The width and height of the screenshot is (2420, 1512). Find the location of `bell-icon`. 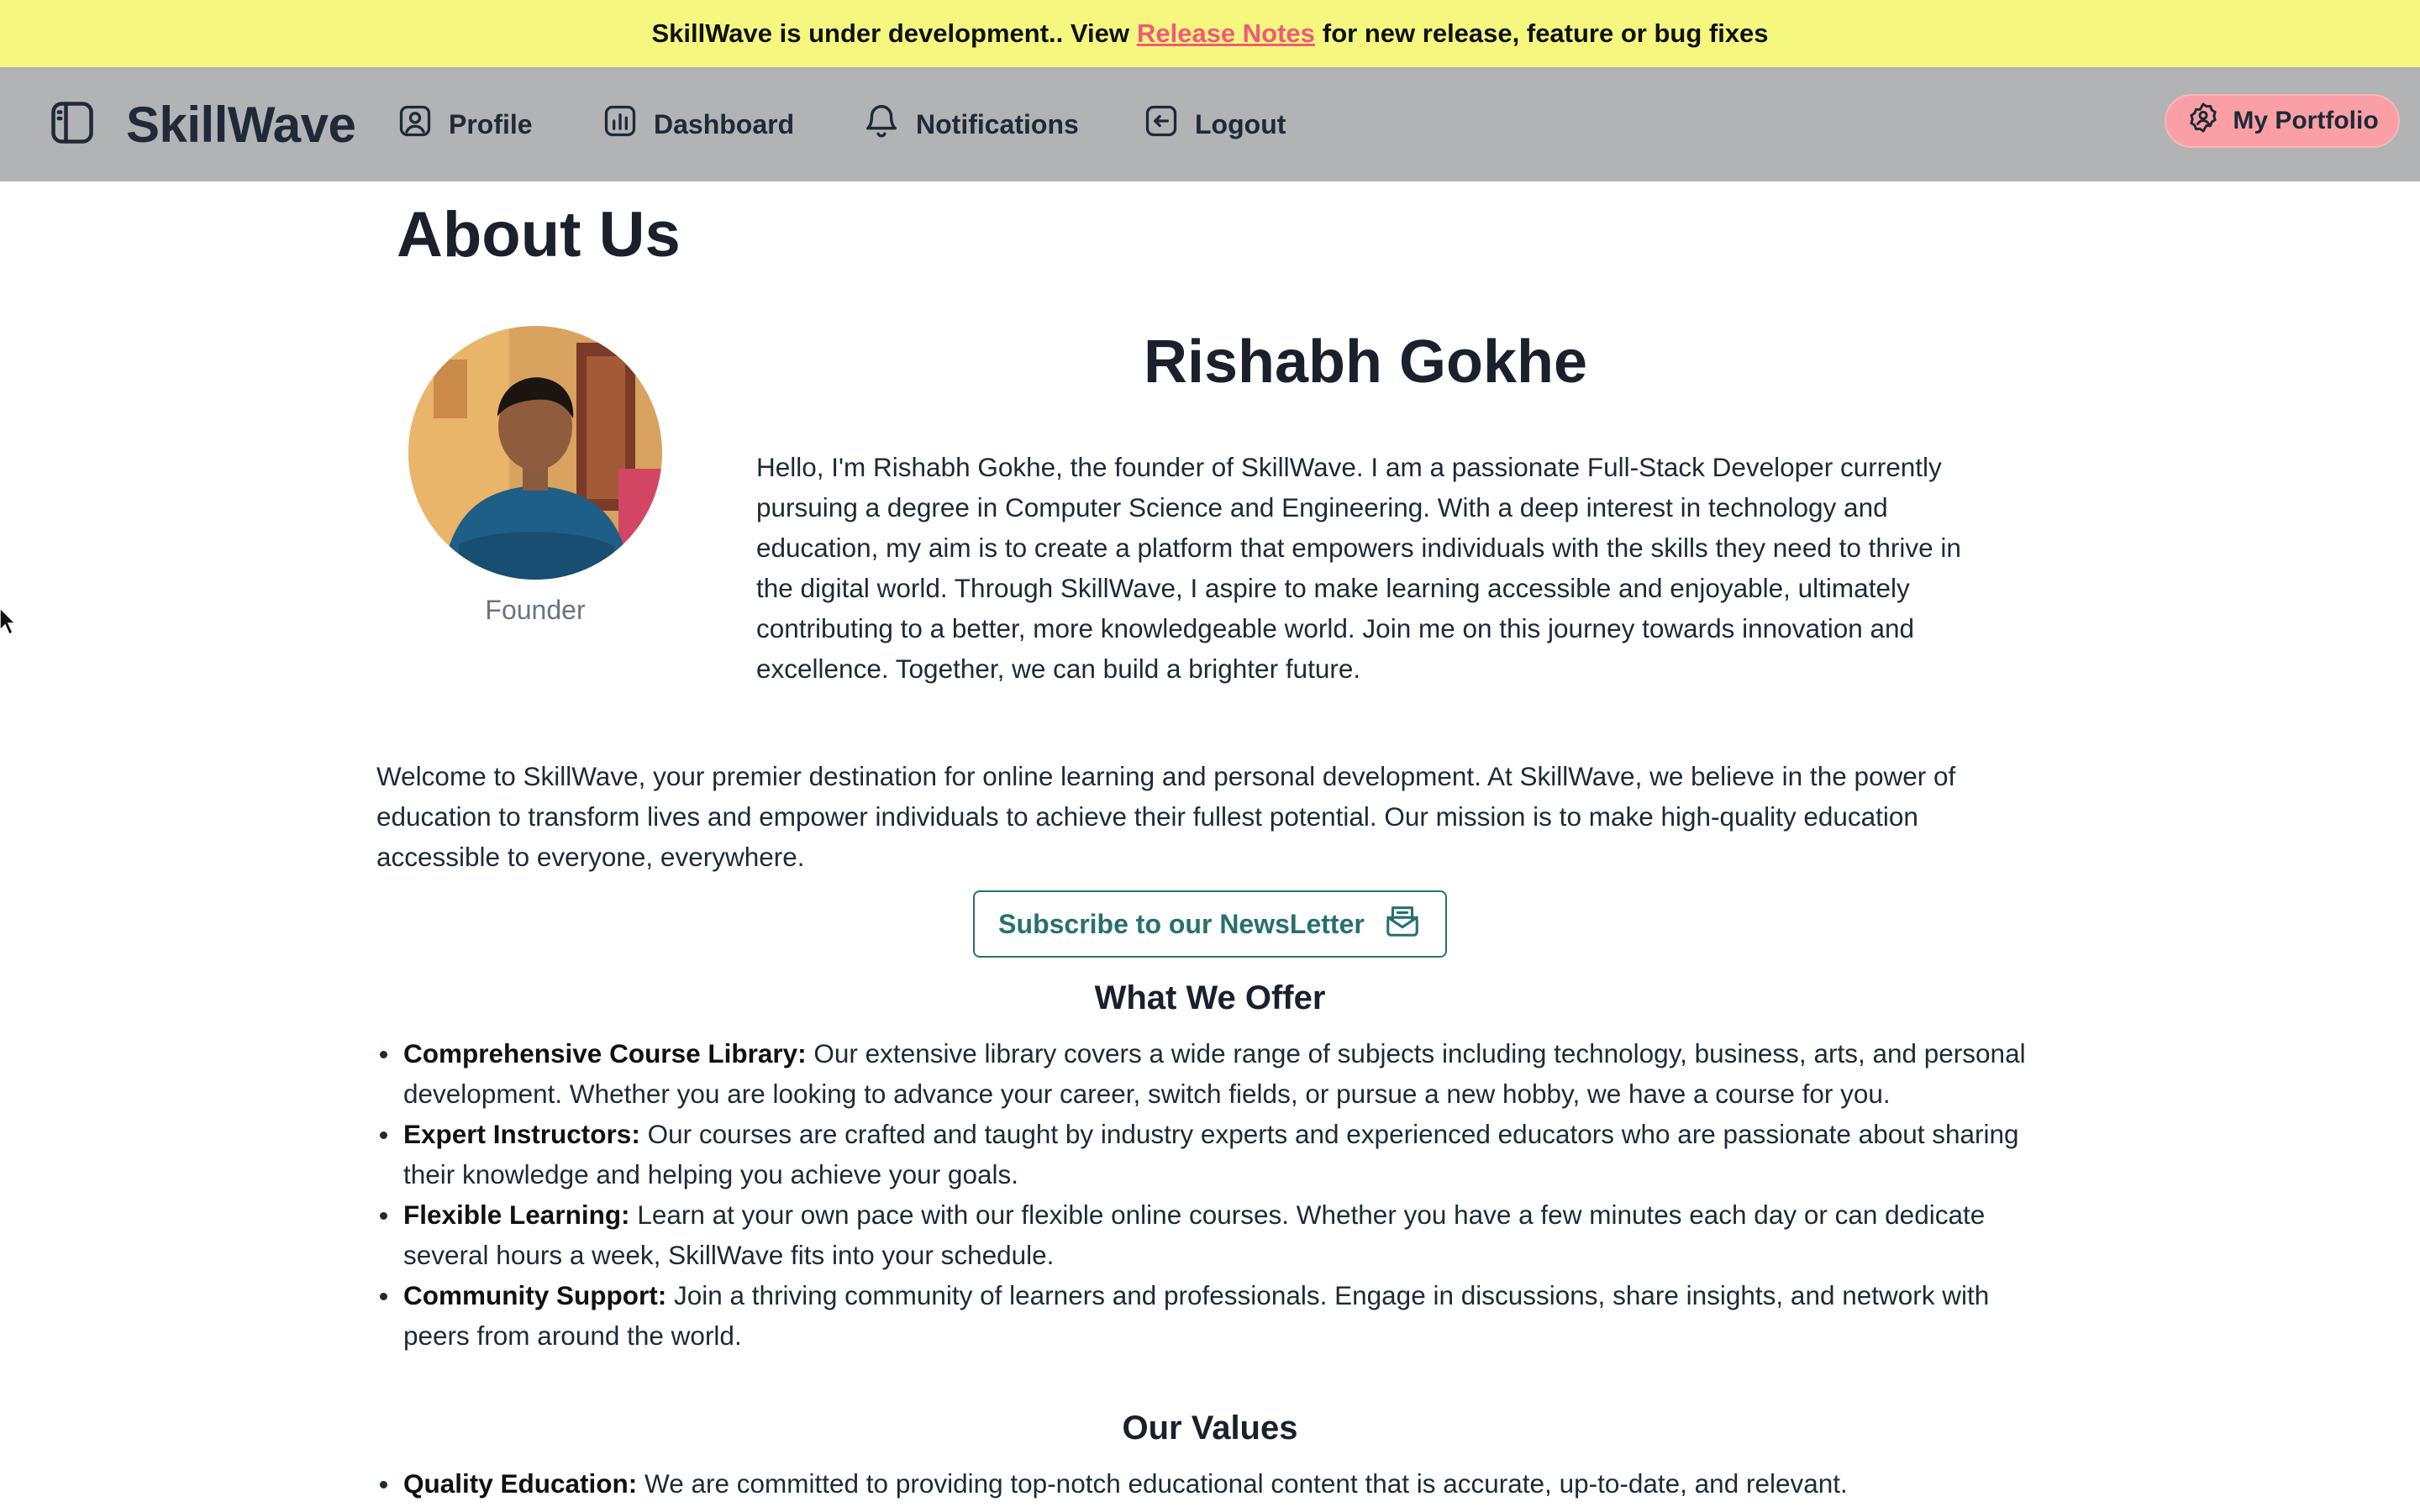

bell-icon is located at coordinates (881, 124).